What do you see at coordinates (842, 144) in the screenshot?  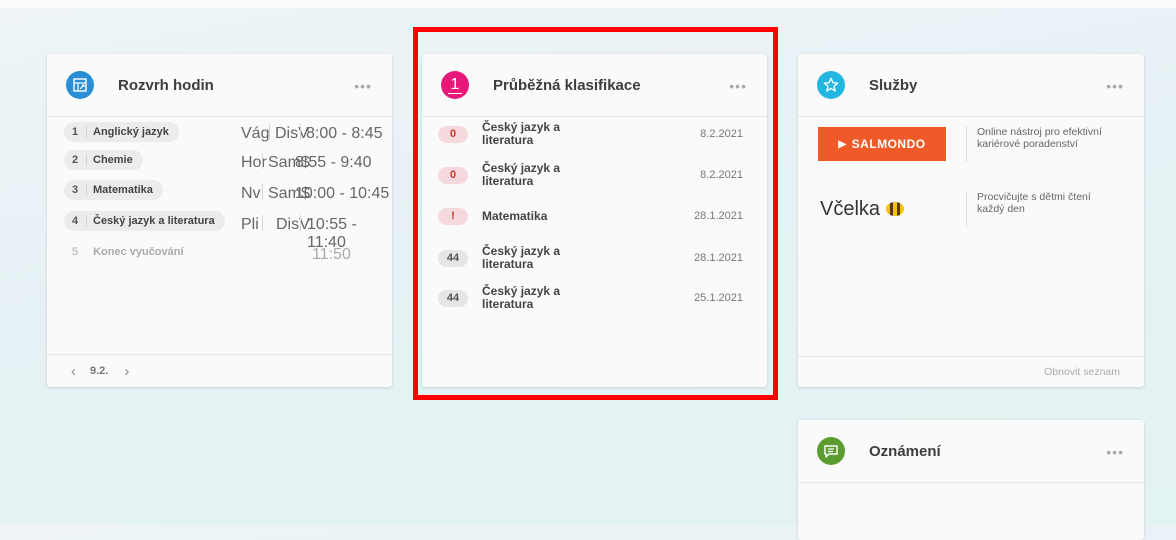 I see `play-icon: ▶` at bounding box center [842, 144].